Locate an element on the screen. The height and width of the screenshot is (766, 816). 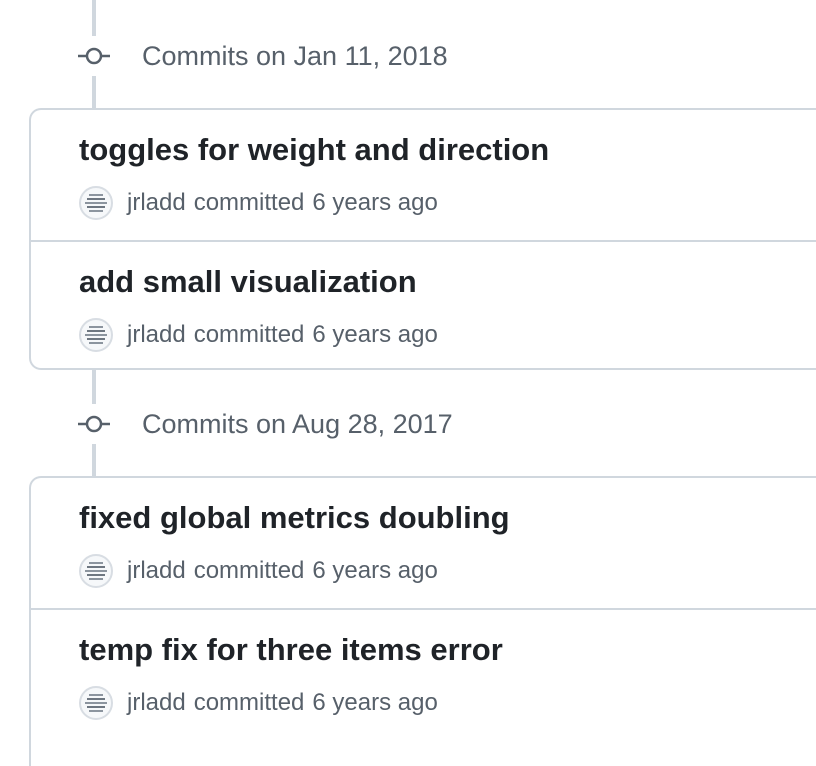
timeline-line-top is located at coordinates (94, 18).